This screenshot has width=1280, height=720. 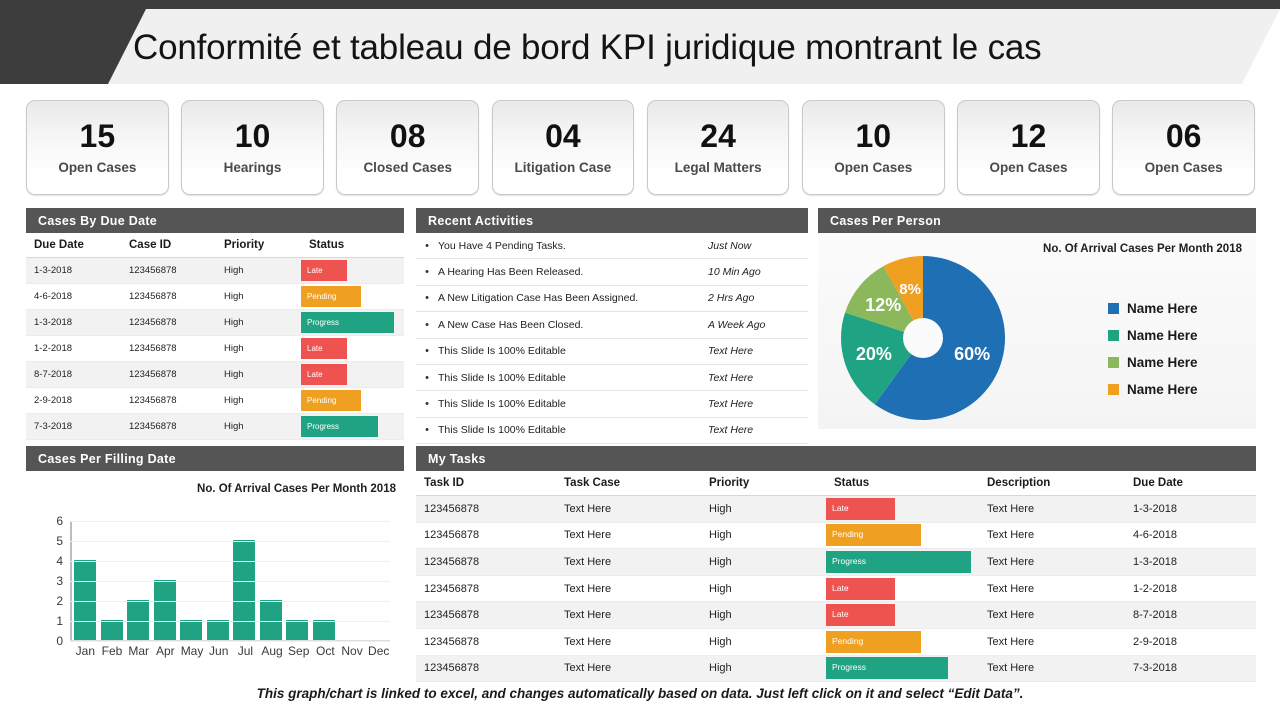 I want to click on kpi-card-open-cases-2: 10 Open Cases, so click(x=873, y=147).